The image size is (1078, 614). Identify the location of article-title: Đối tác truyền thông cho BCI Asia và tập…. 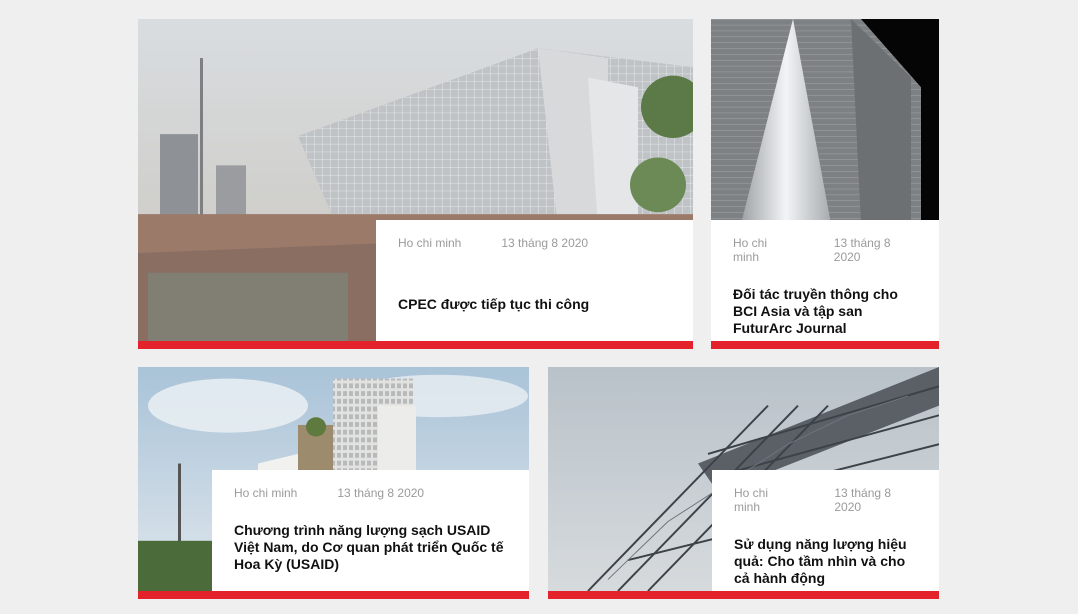
(825, 311).